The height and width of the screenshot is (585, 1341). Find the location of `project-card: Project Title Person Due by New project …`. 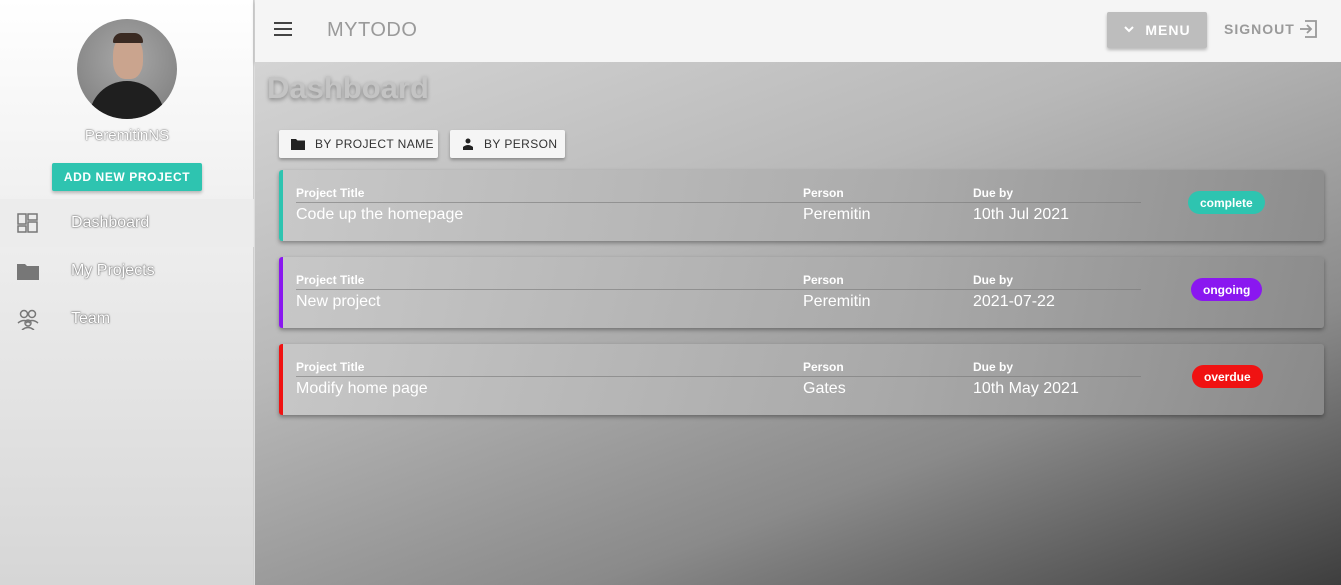

project-card: Project Title Person Due by New project … is located at coordinates (801, 292).